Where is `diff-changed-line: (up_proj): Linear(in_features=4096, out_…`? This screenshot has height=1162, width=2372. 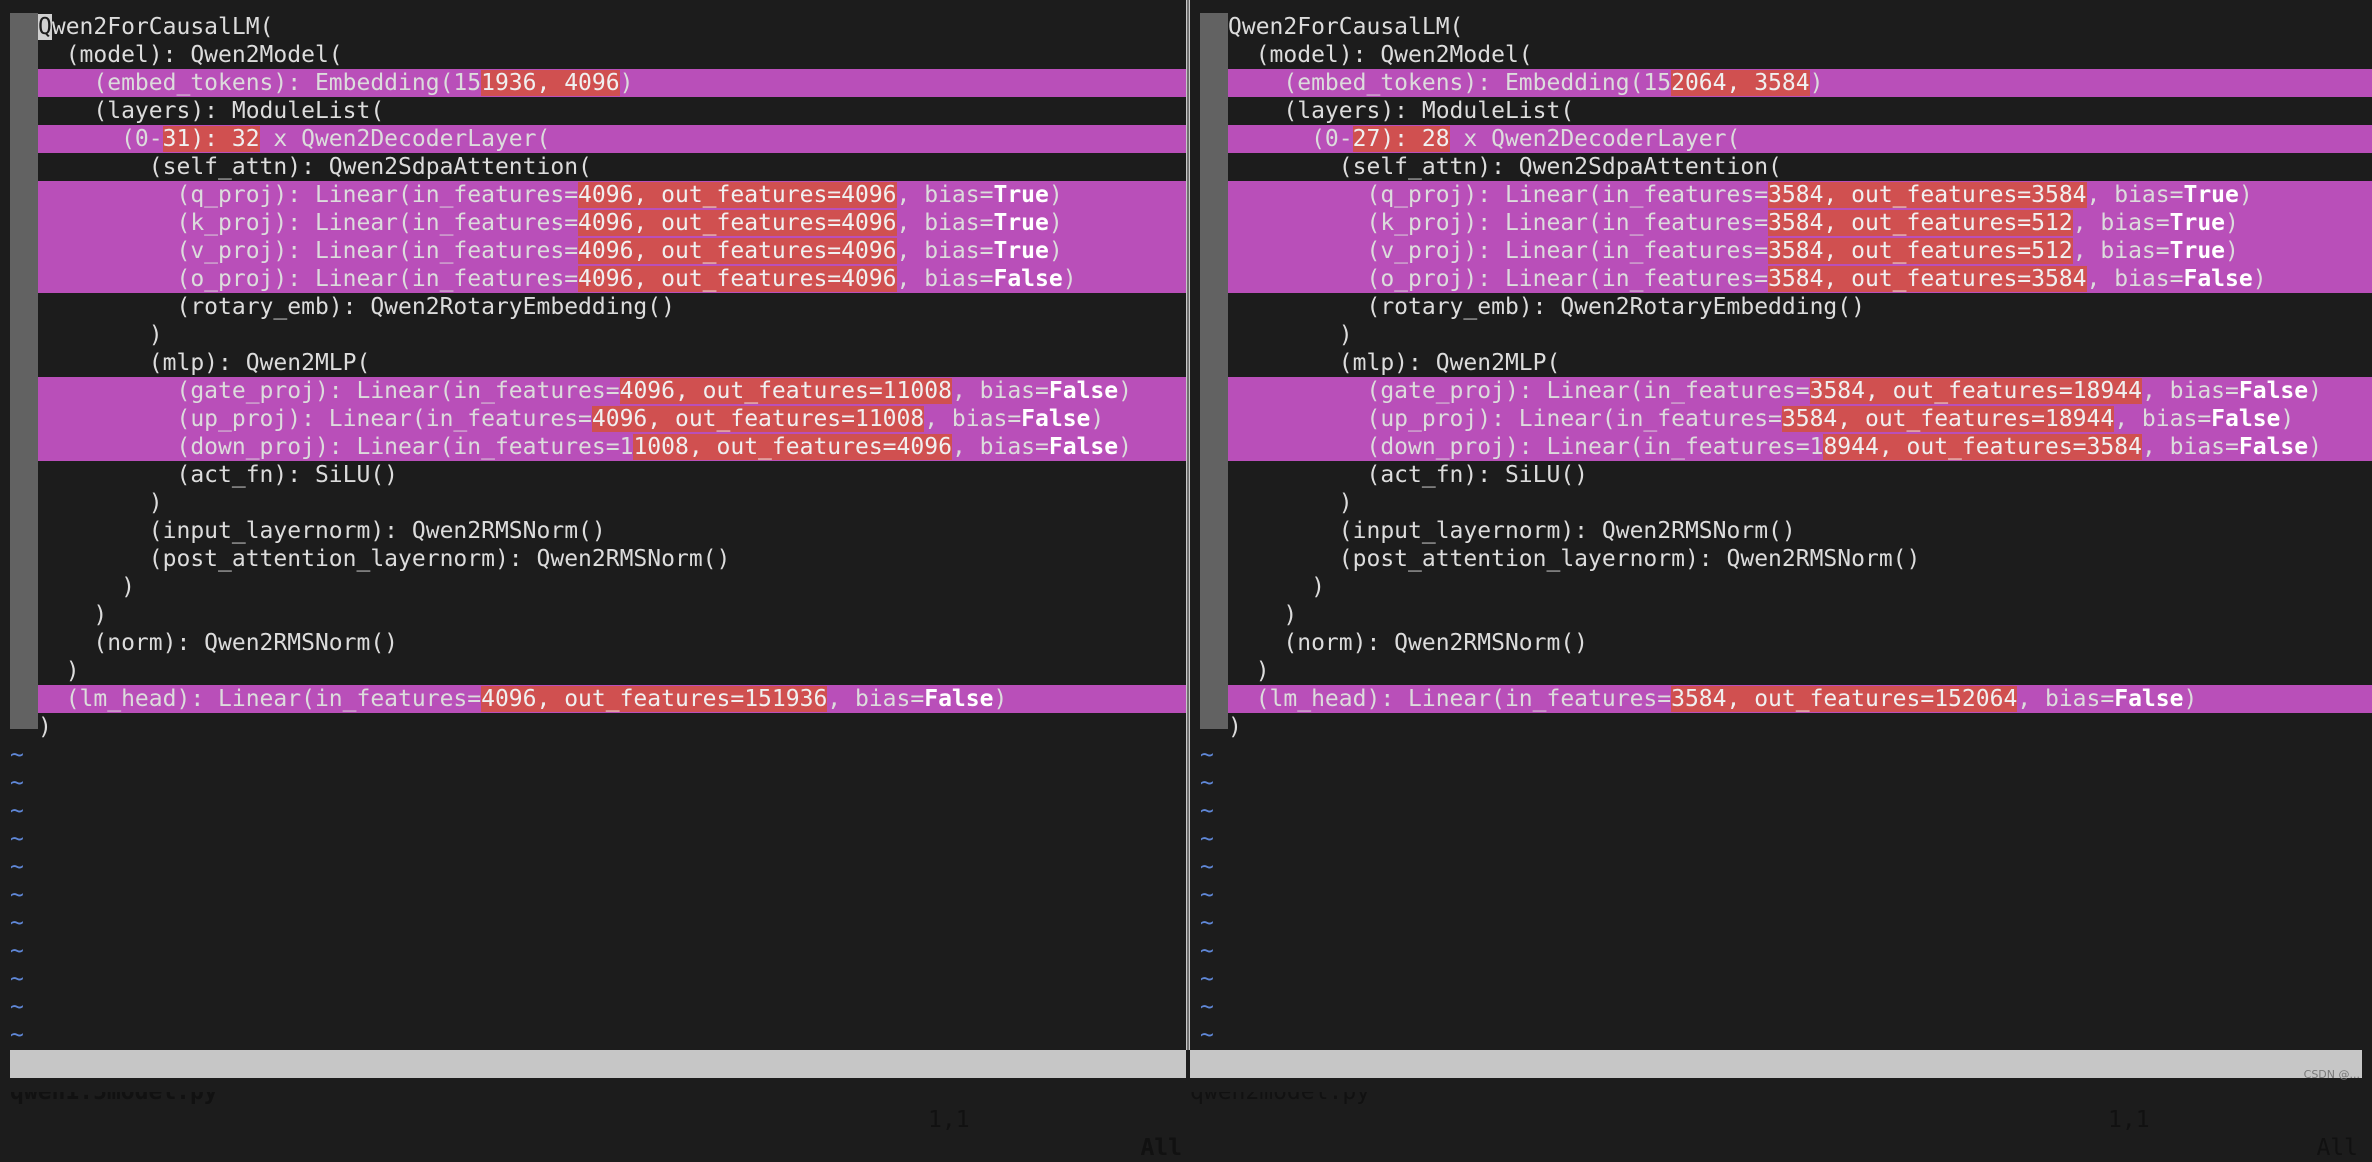 diff-changed-line: (up_proj): Linear(in_features=4096, out_… is located at coordinates (612, 419).